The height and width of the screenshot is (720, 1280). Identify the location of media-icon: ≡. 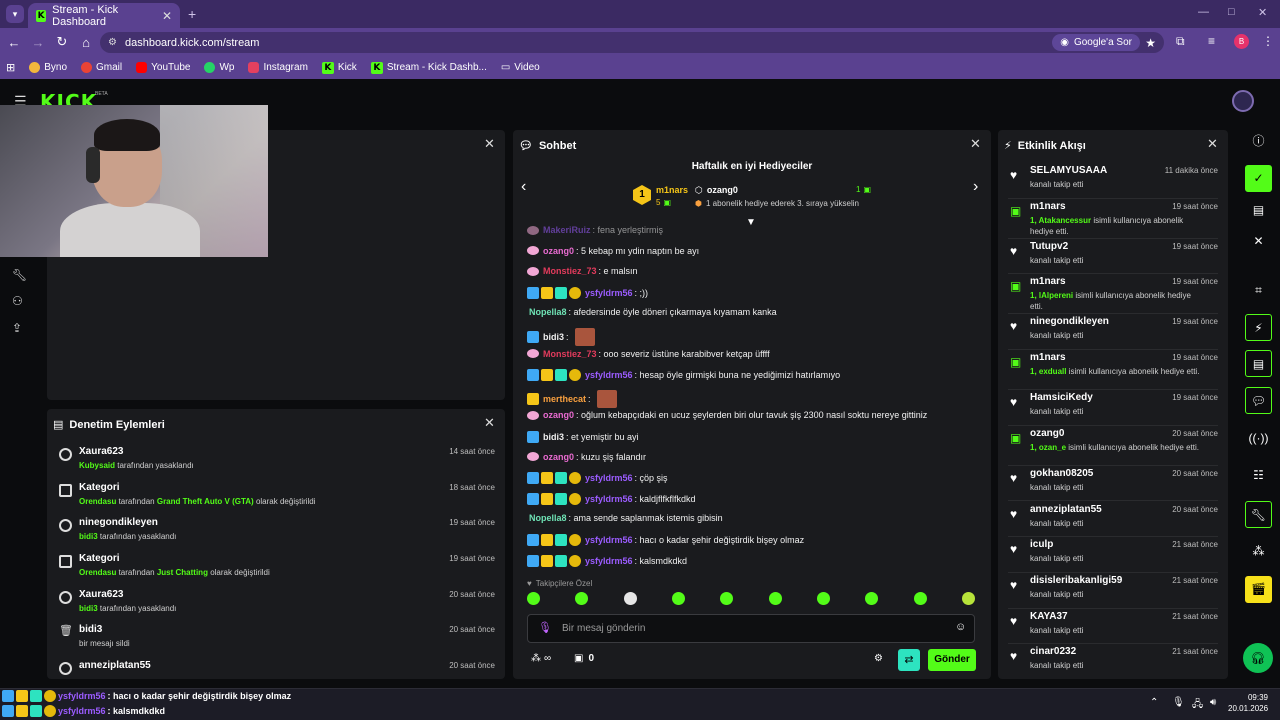
(1211, 41).